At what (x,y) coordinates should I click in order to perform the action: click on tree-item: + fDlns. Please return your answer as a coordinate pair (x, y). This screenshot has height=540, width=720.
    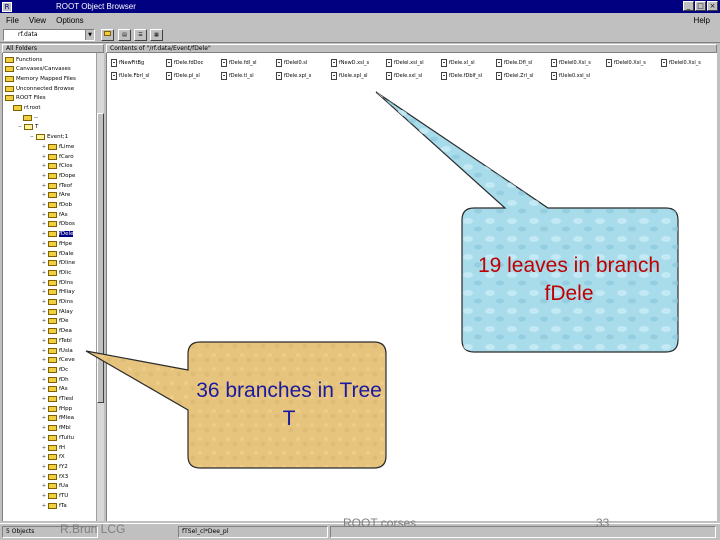
    Looking at the image, I should click on (57, 282).